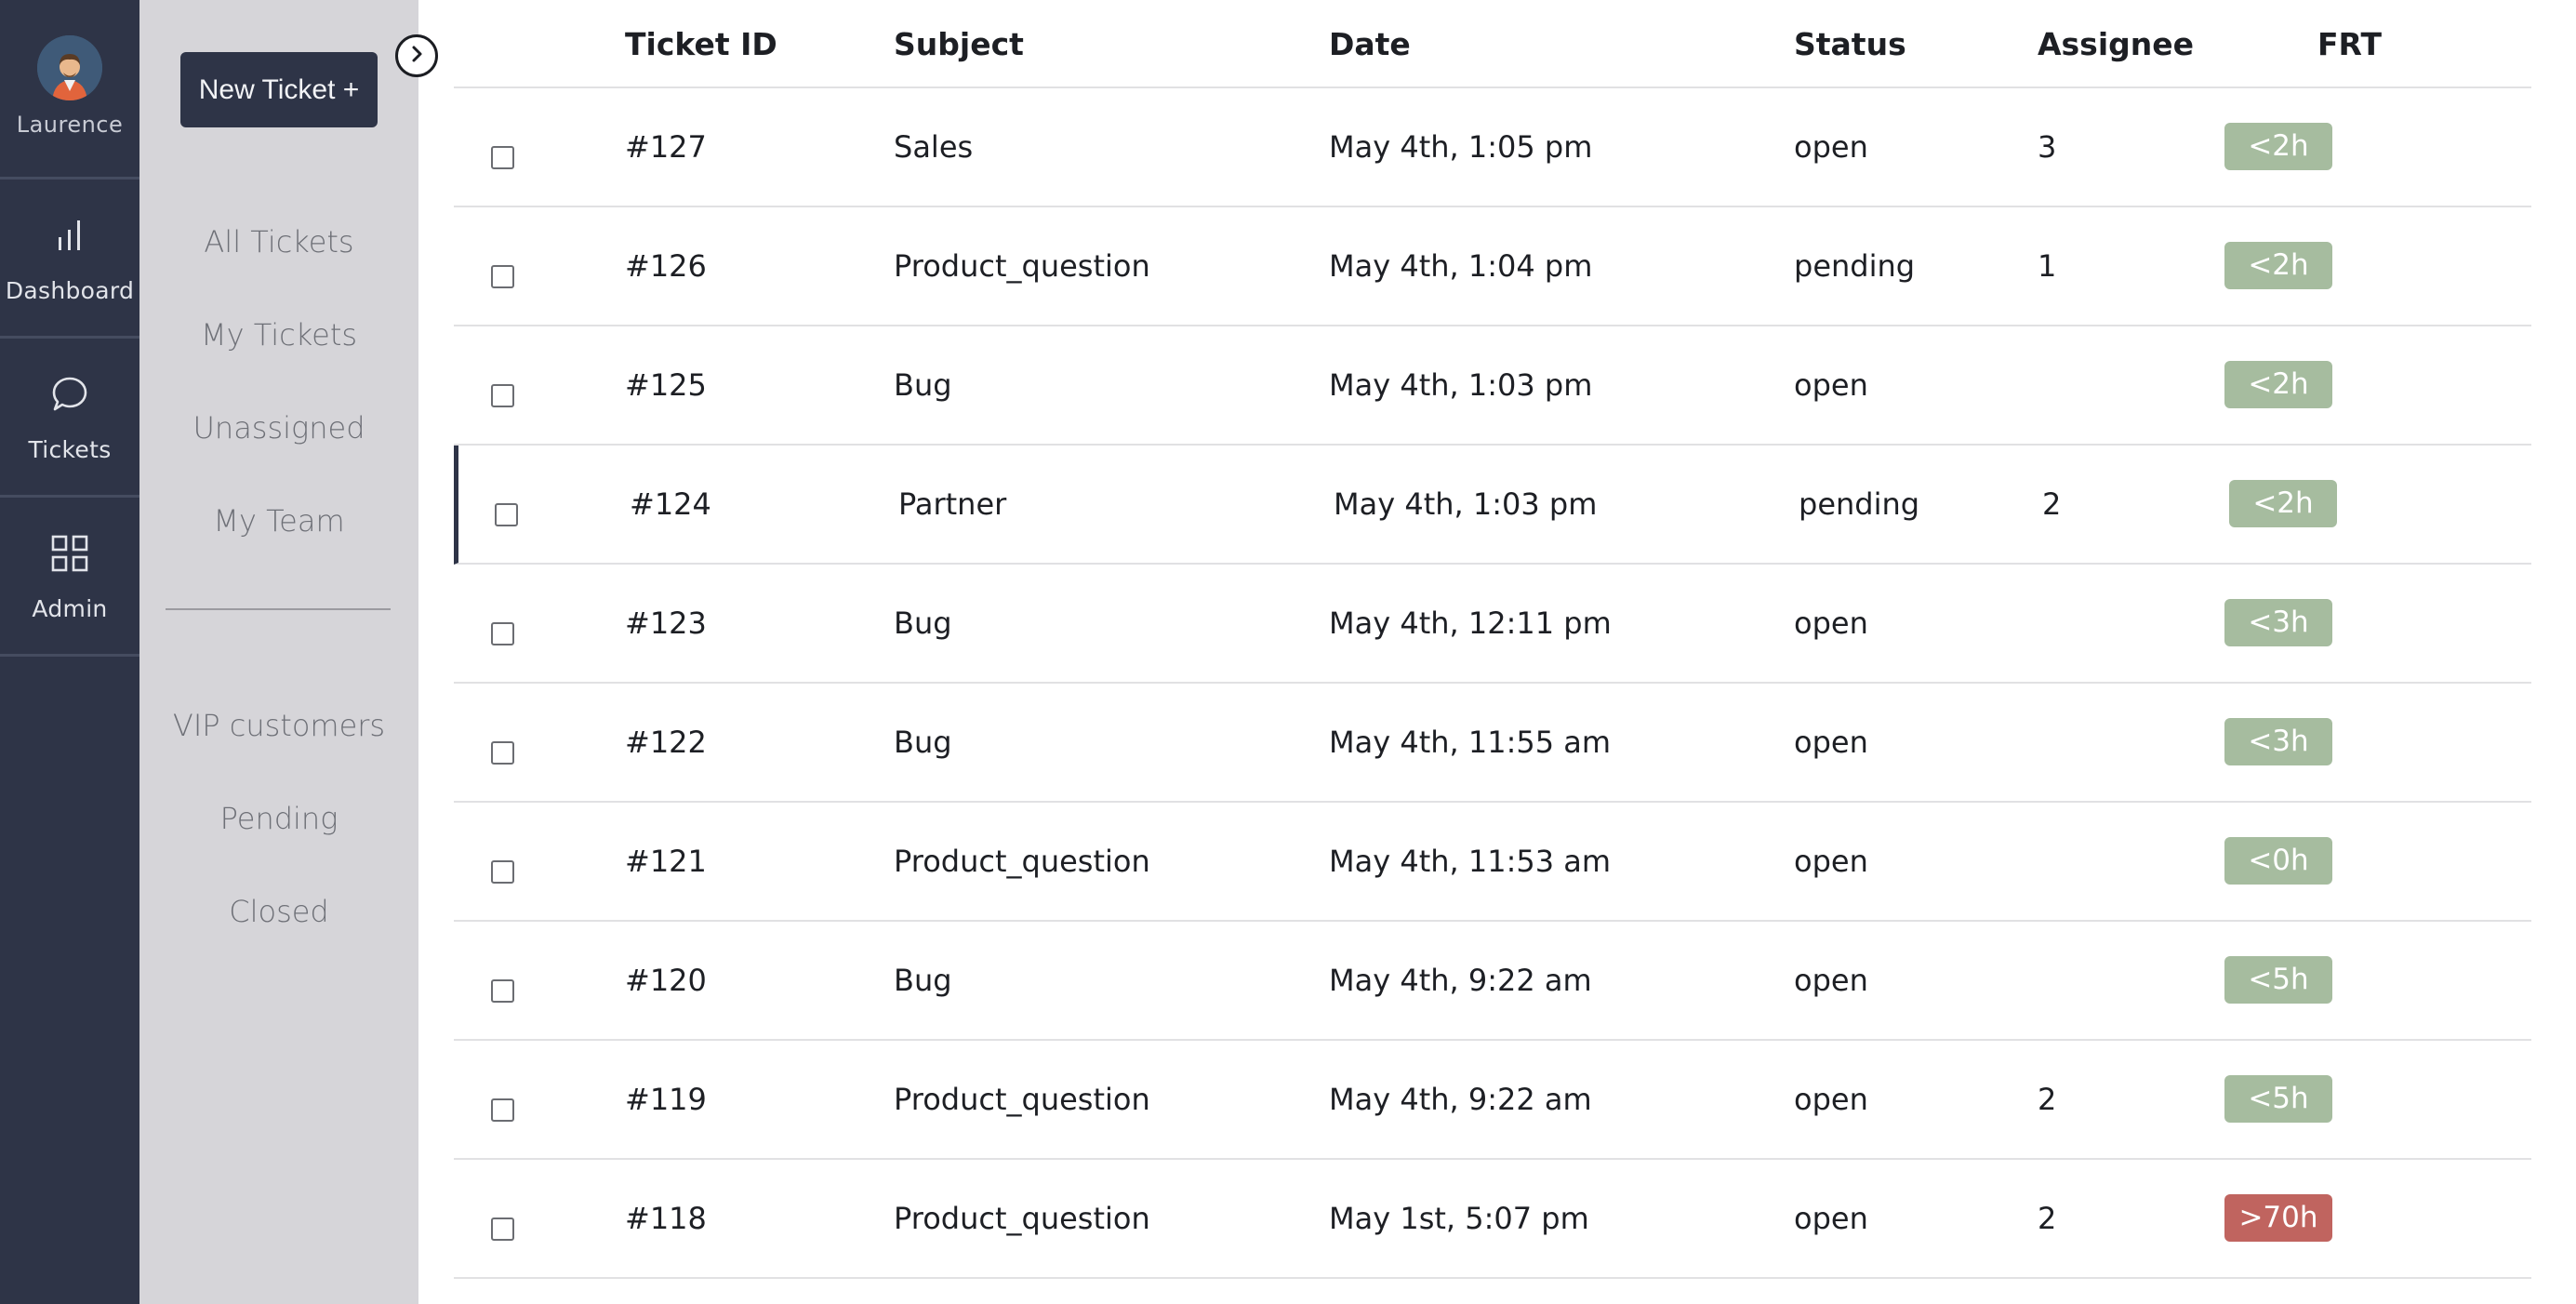 The height and width of the screenshot is (1304, 2576). What do you see at coordinates (278, 831) in the screenshot?
I see `sidebar-item-pending: Pending` at bounding box center [278, 831].